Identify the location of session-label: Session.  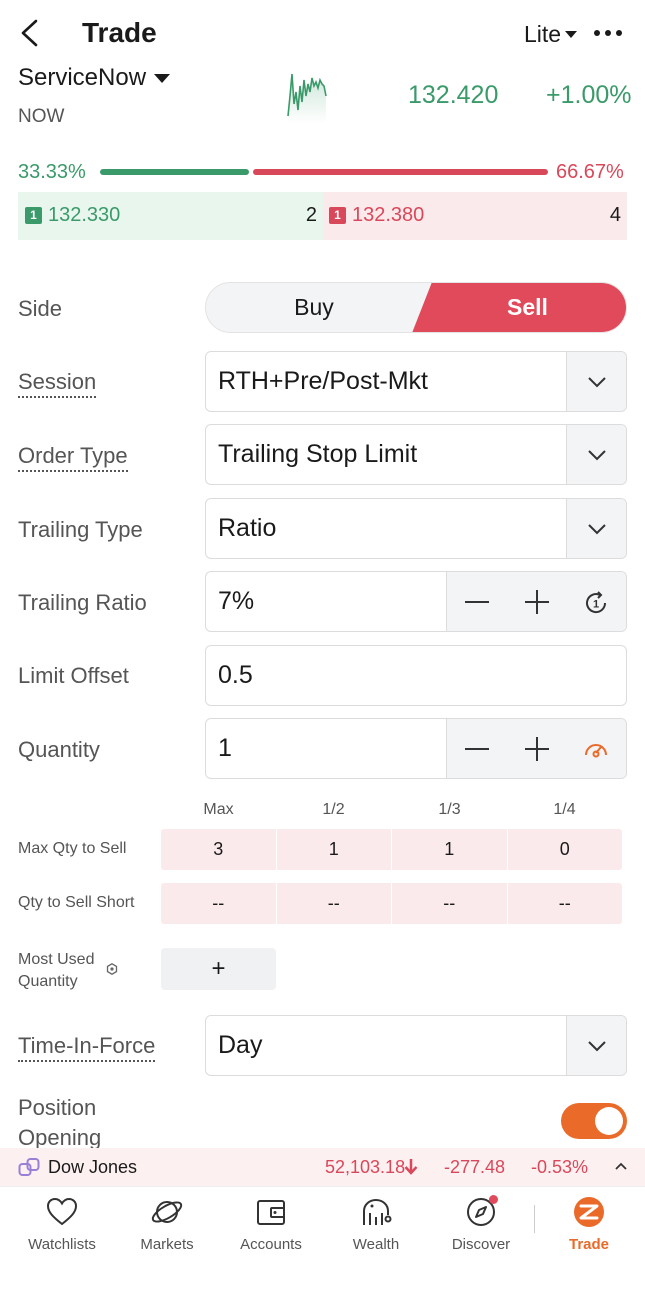
(57, 383).